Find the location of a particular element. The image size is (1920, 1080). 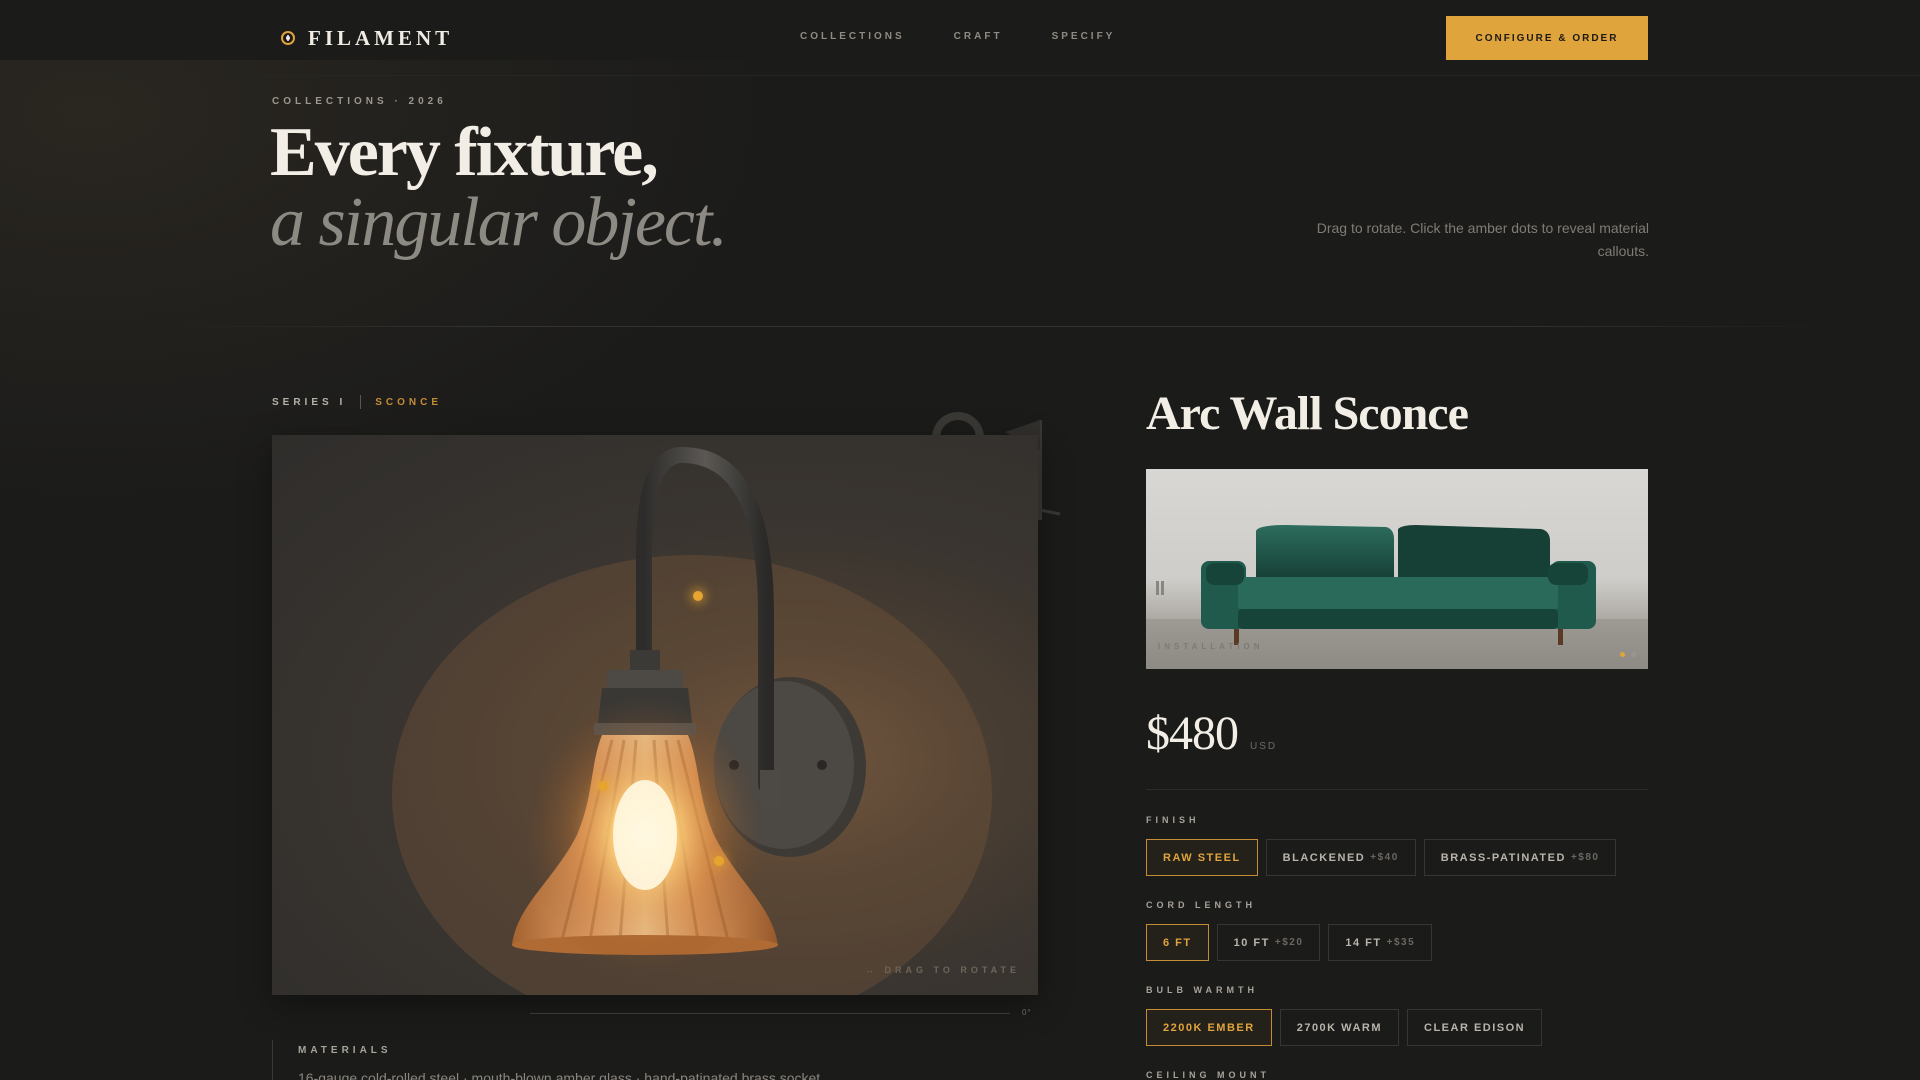

cord-10ft: 10 FT +$20 is located at coordinates (1268, 942).